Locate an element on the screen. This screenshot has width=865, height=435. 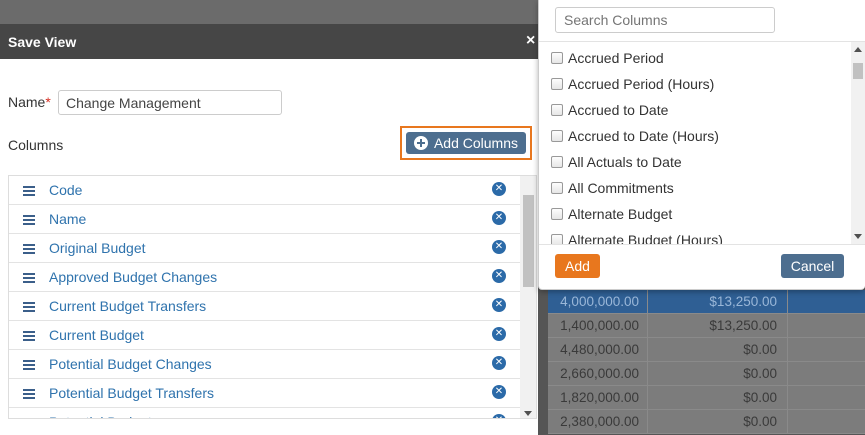
column-row: Potential Budget Transfers ✕ is located at coordinates (264, 393).